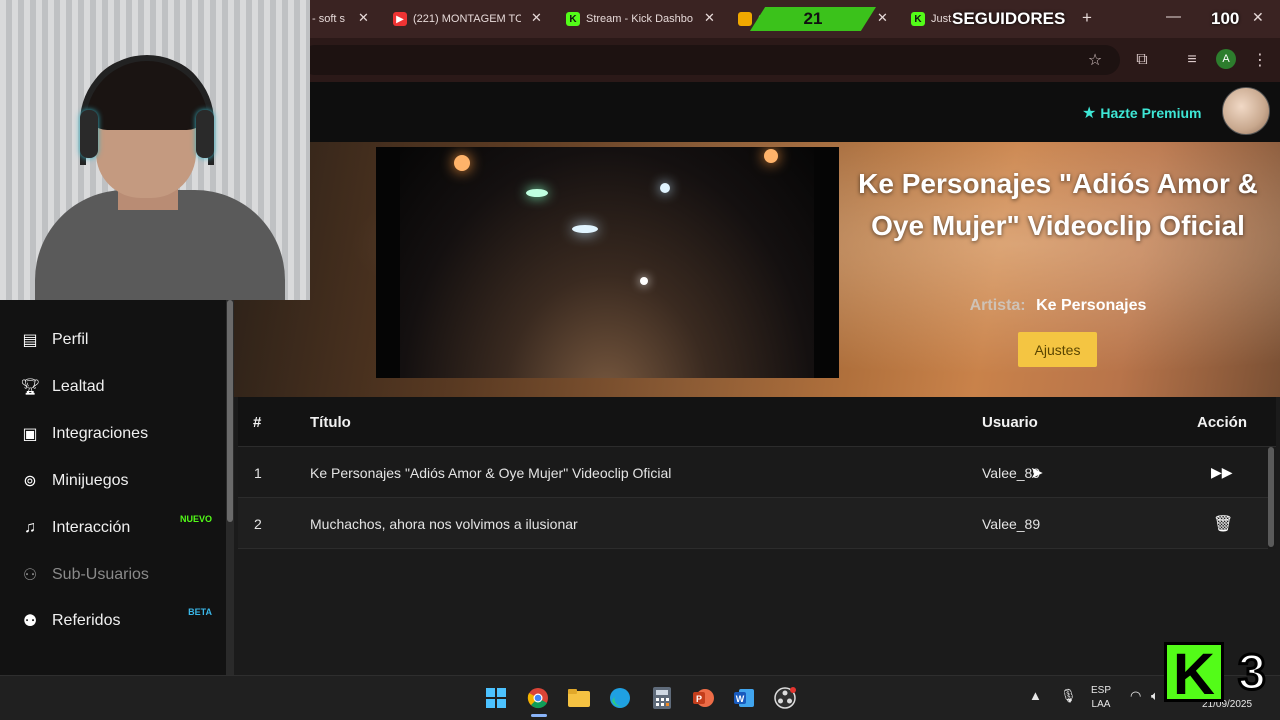 The image size is (1280, 720). I want to click on table-header, so click(757, 422).